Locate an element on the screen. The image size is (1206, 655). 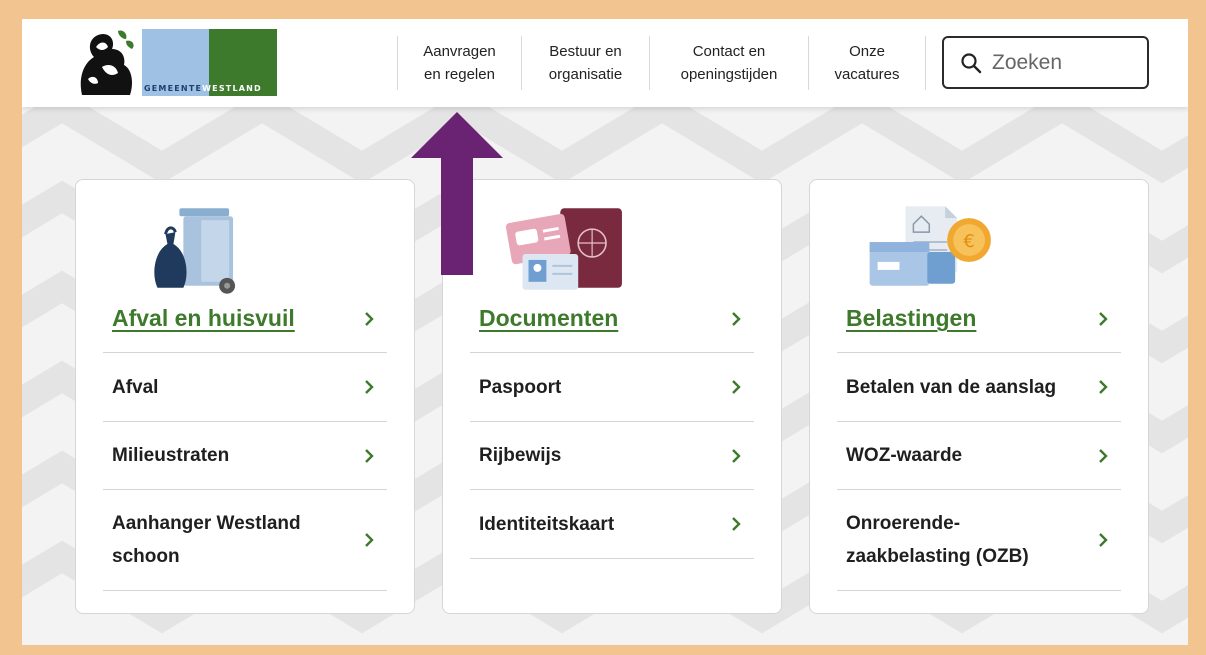
card-title: Documenten is located at coordinates (549, 318).